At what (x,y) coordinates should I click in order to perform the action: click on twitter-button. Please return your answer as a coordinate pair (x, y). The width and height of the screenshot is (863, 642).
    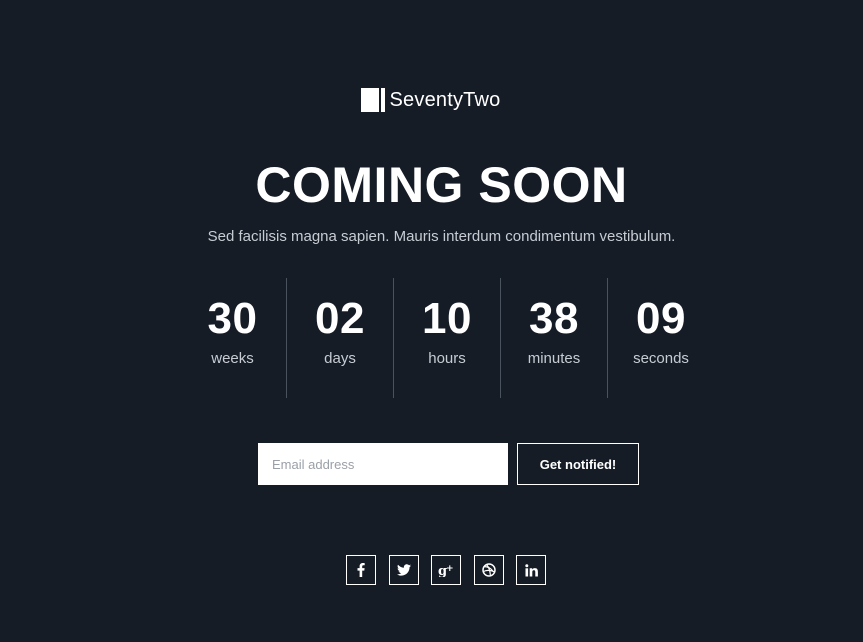
    Looking at the image, I should click on (403, 570).